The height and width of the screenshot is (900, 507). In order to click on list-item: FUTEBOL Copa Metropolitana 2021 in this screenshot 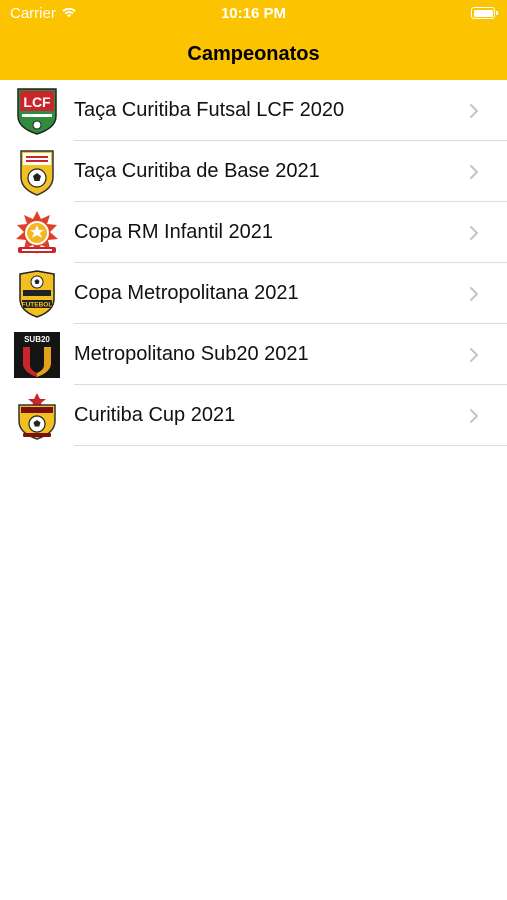, I will do `click(253, 293)`.